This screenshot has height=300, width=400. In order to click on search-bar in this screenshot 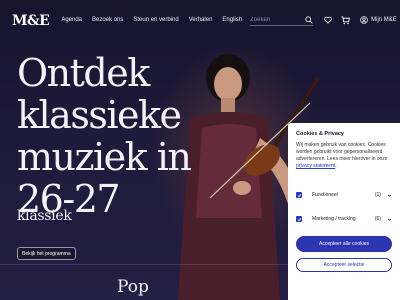, I will do `click(282, 20)`.